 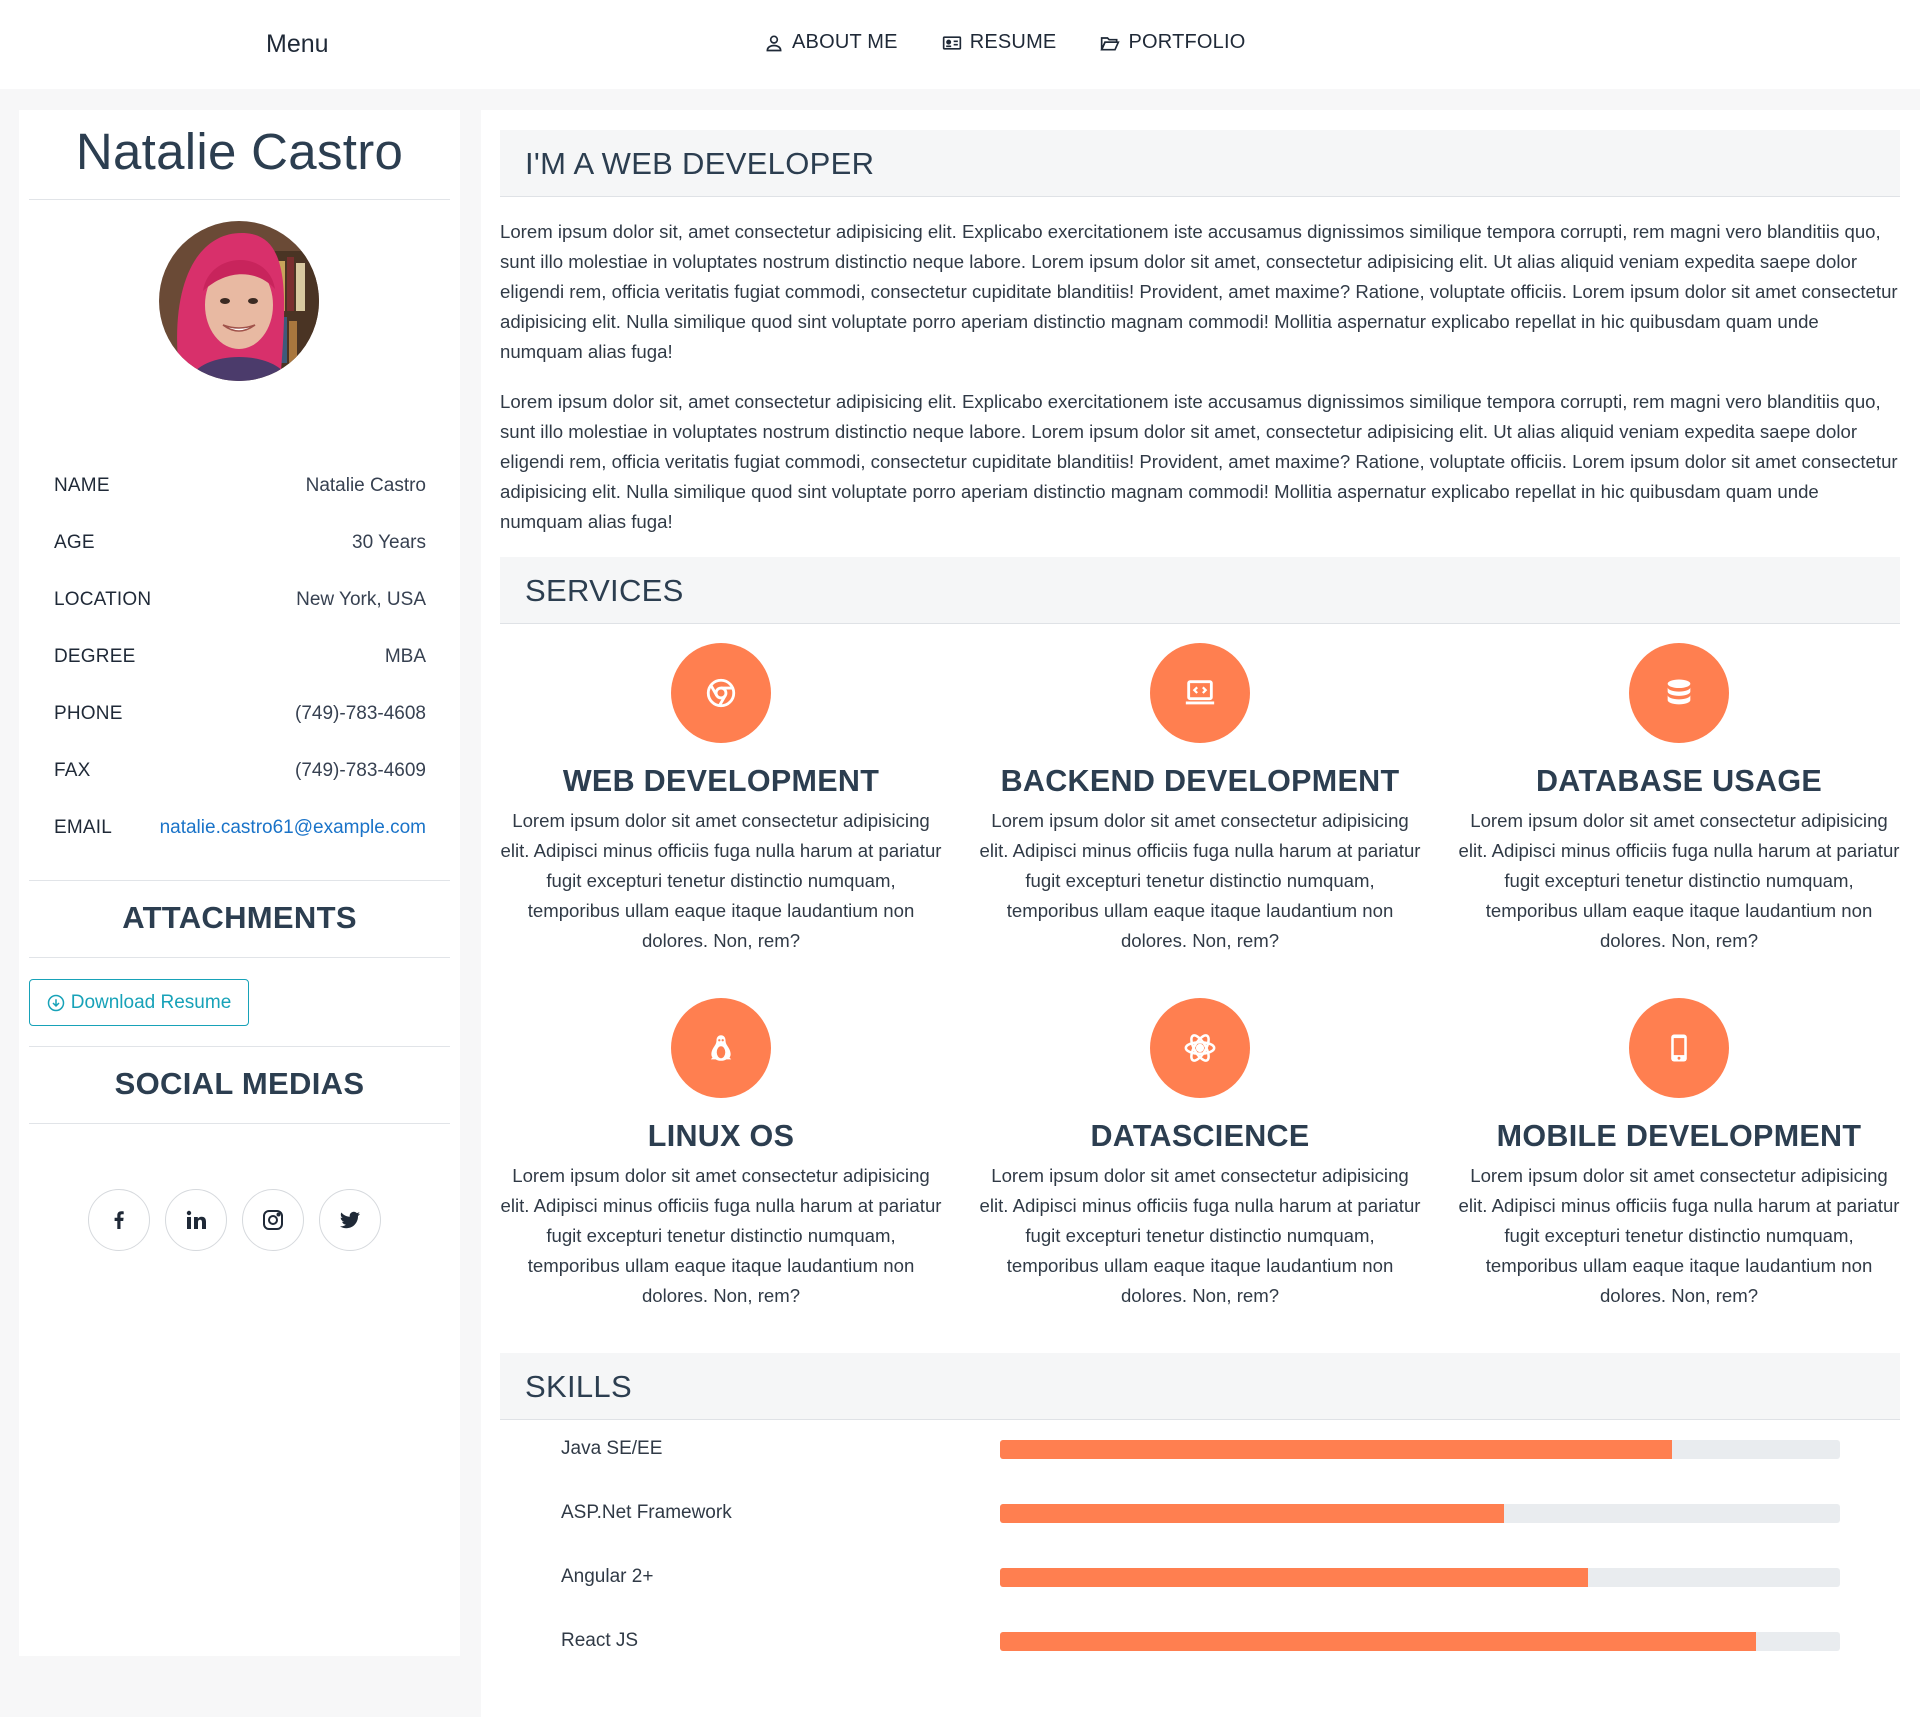 What do you see at coordinates (82, 485) in the screenshot?
I see `info-key: NAME` at bounding box center [82, 485].